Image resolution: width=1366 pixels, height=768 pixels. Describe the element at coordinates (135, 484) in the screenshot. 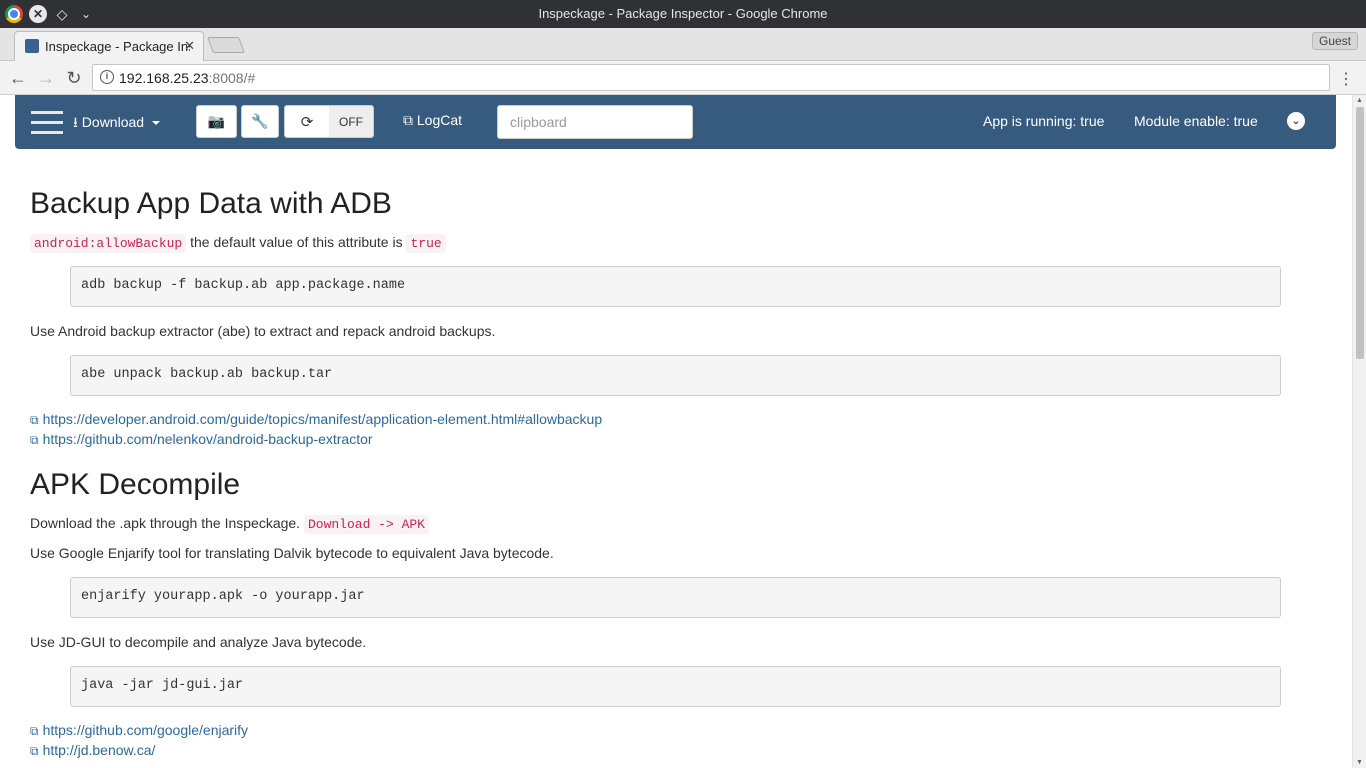

I see `section-heading-decompile: APK Decompile` at that location.